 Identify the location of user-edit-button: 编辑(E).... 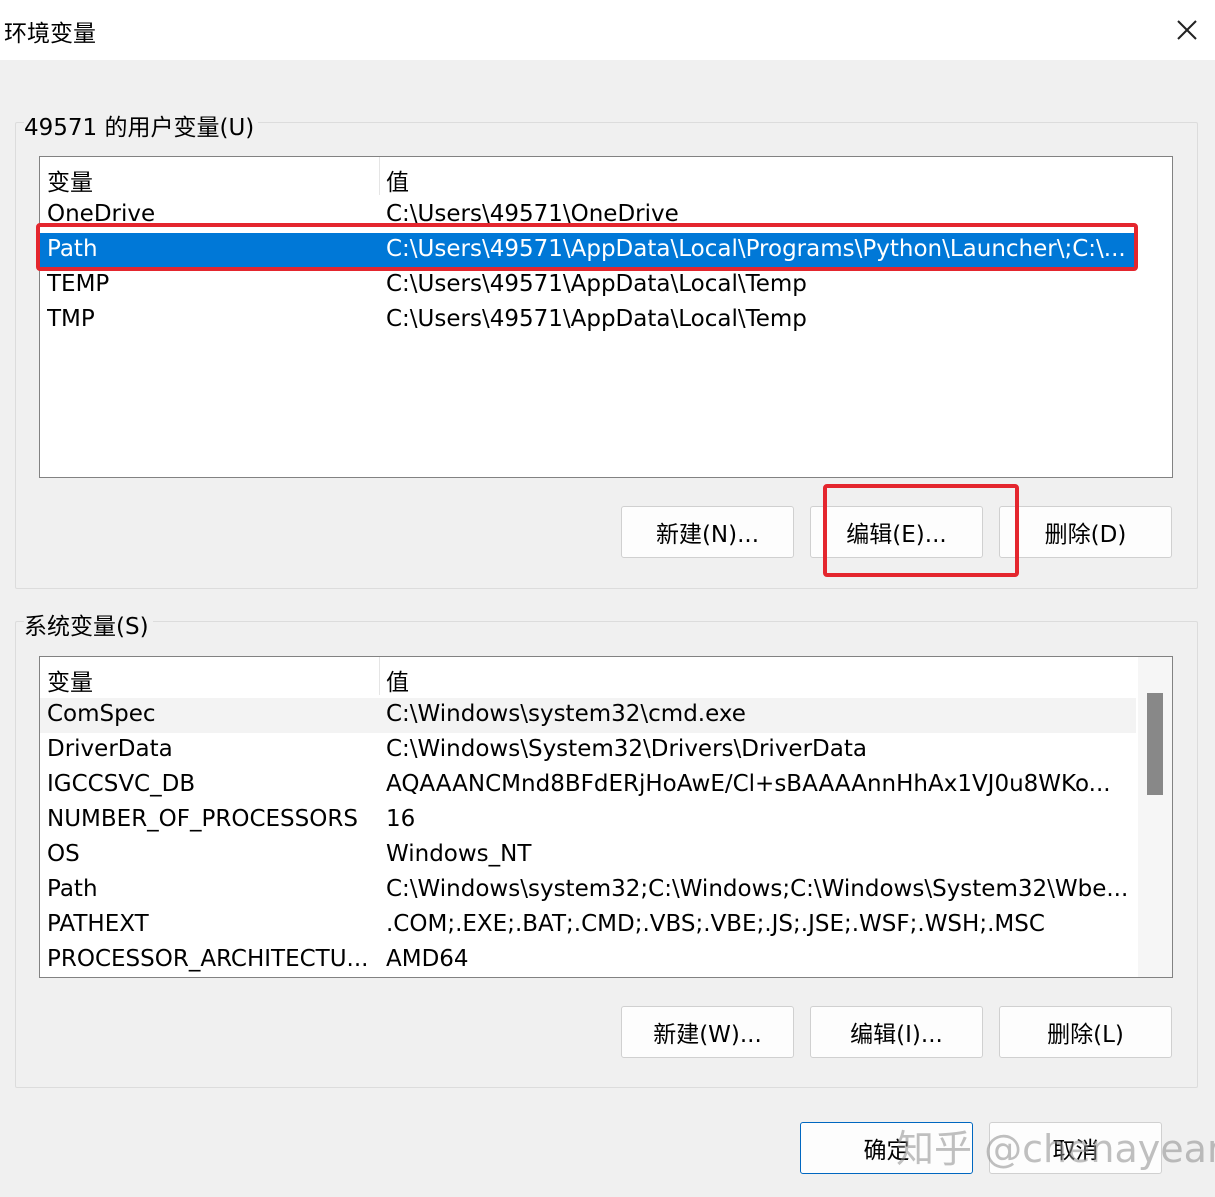
(896, 532).